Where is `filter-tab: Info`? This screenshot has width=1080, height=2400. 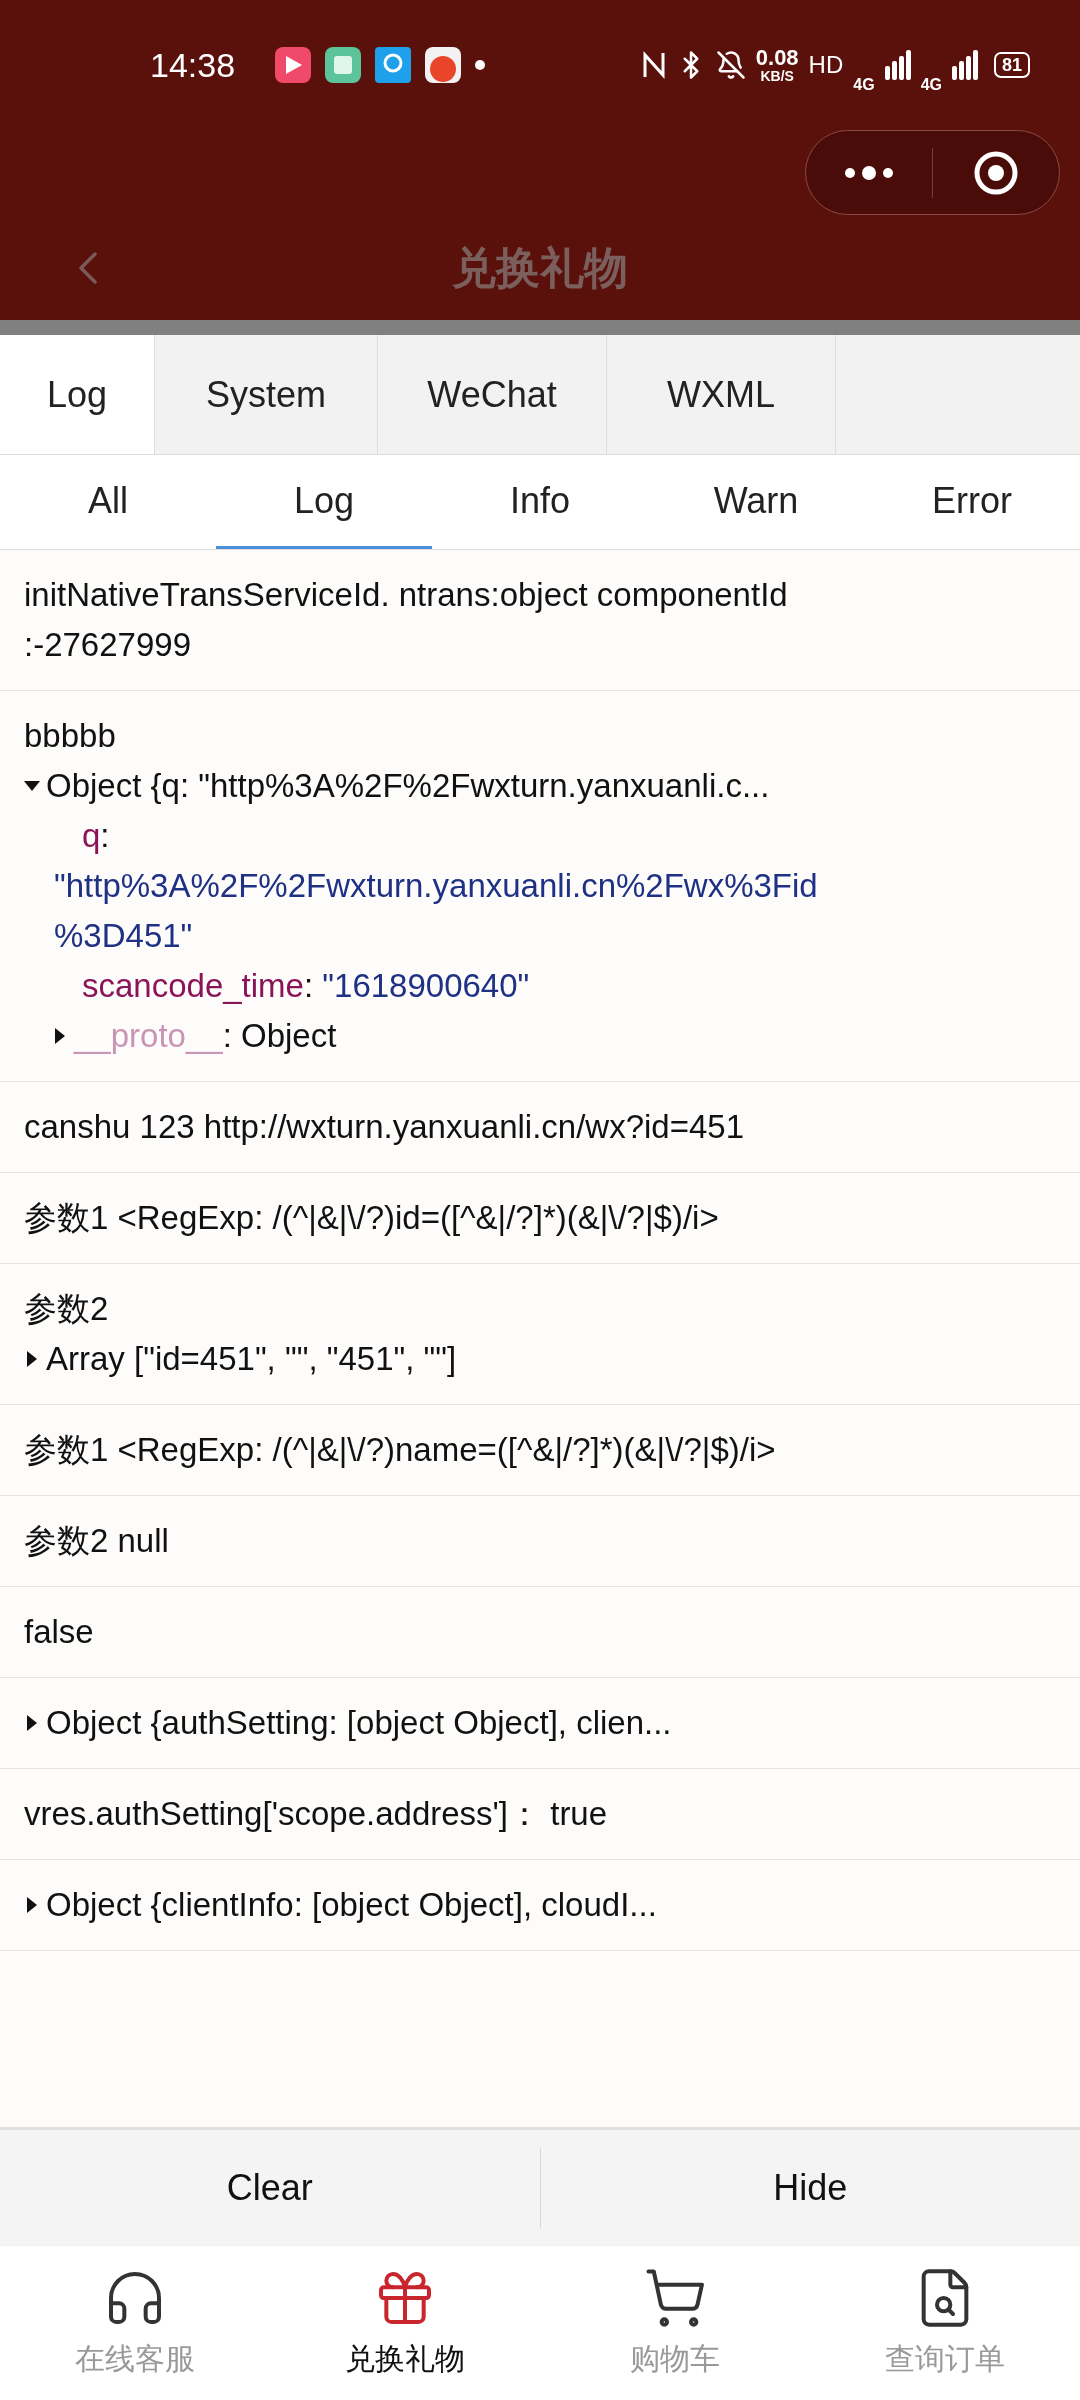 filter-tab: Info is located at coordinates (540, 502).